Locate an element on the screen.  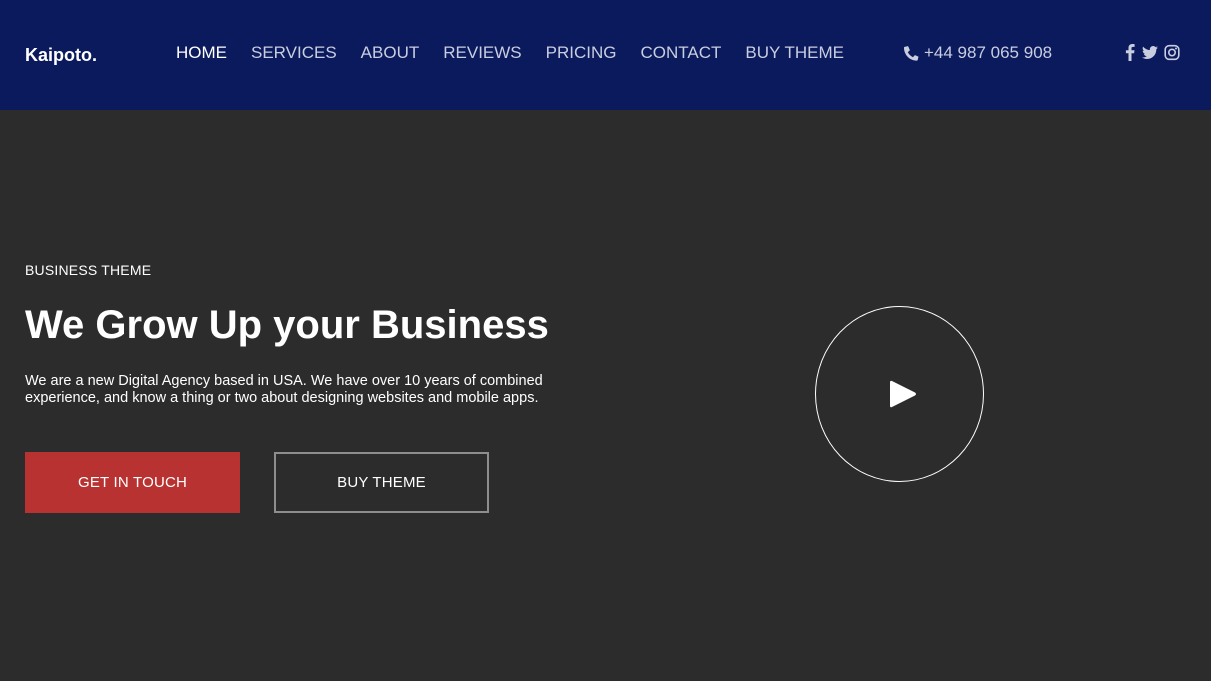
hero-title: We Grow Up your Business is located at coordinates (287, 325).